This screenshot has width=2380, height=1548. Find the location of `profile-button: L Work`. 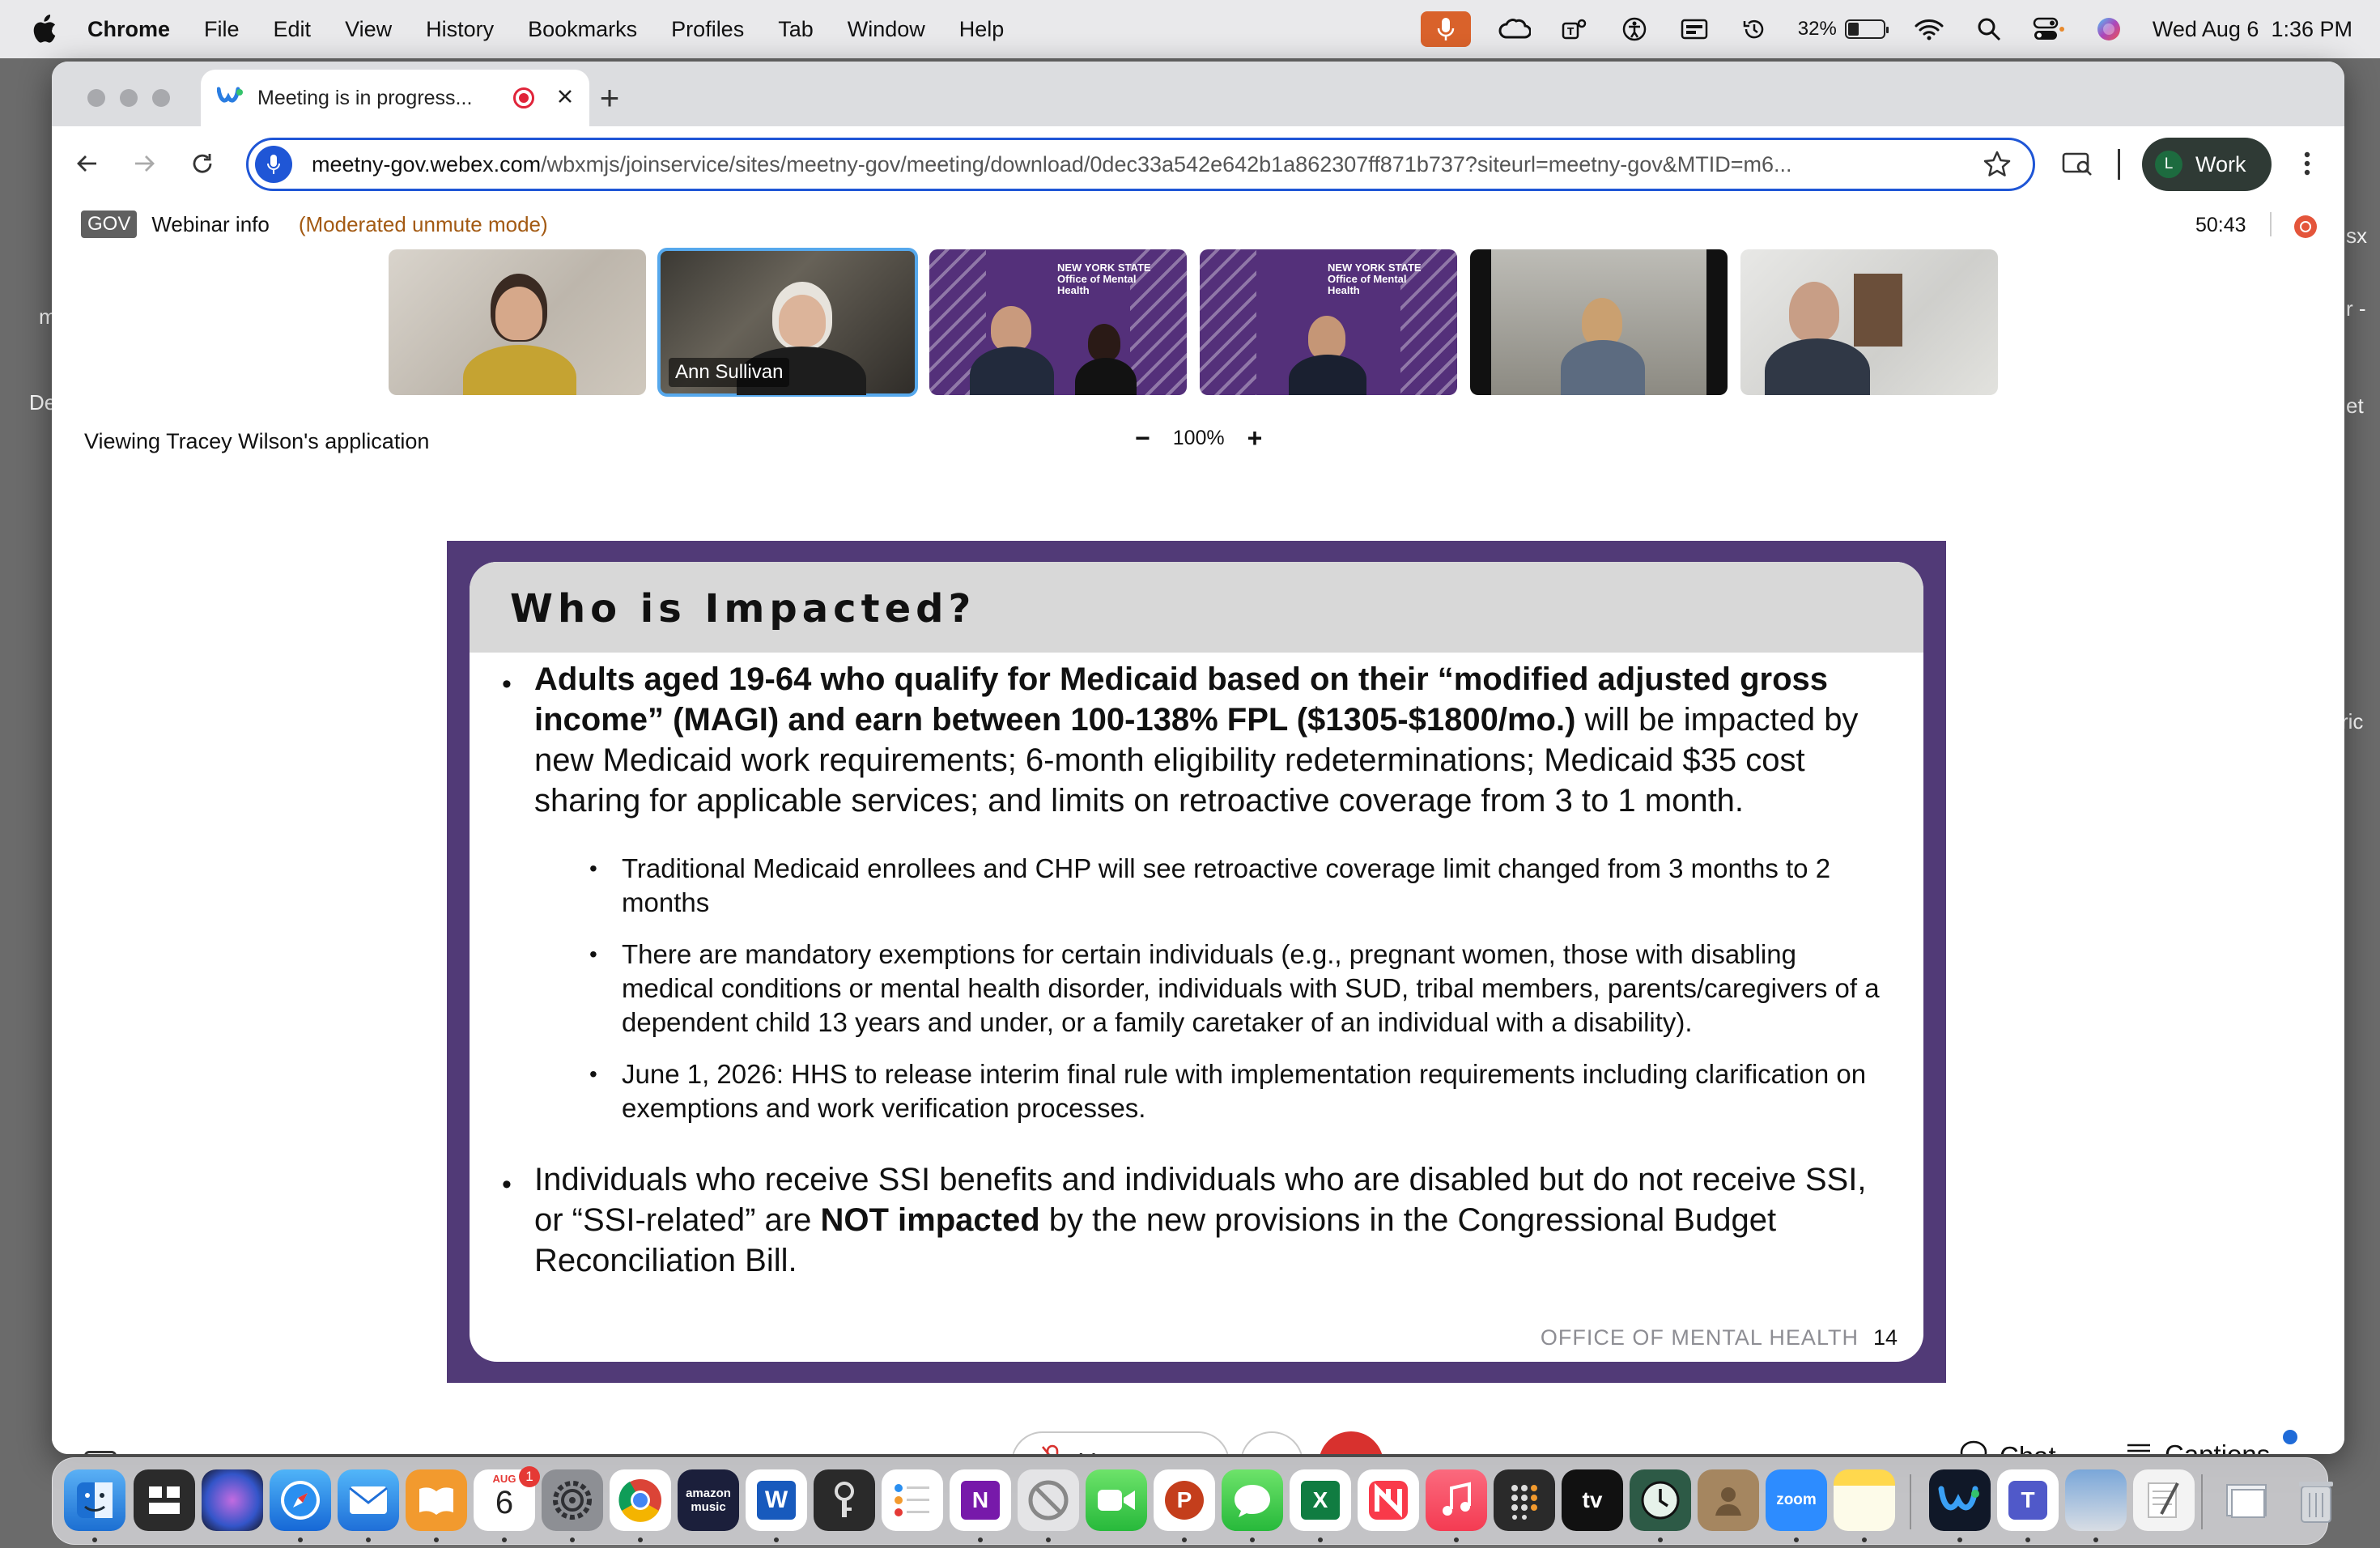

profile-button: L Work is located at coordinates (2207, 165).